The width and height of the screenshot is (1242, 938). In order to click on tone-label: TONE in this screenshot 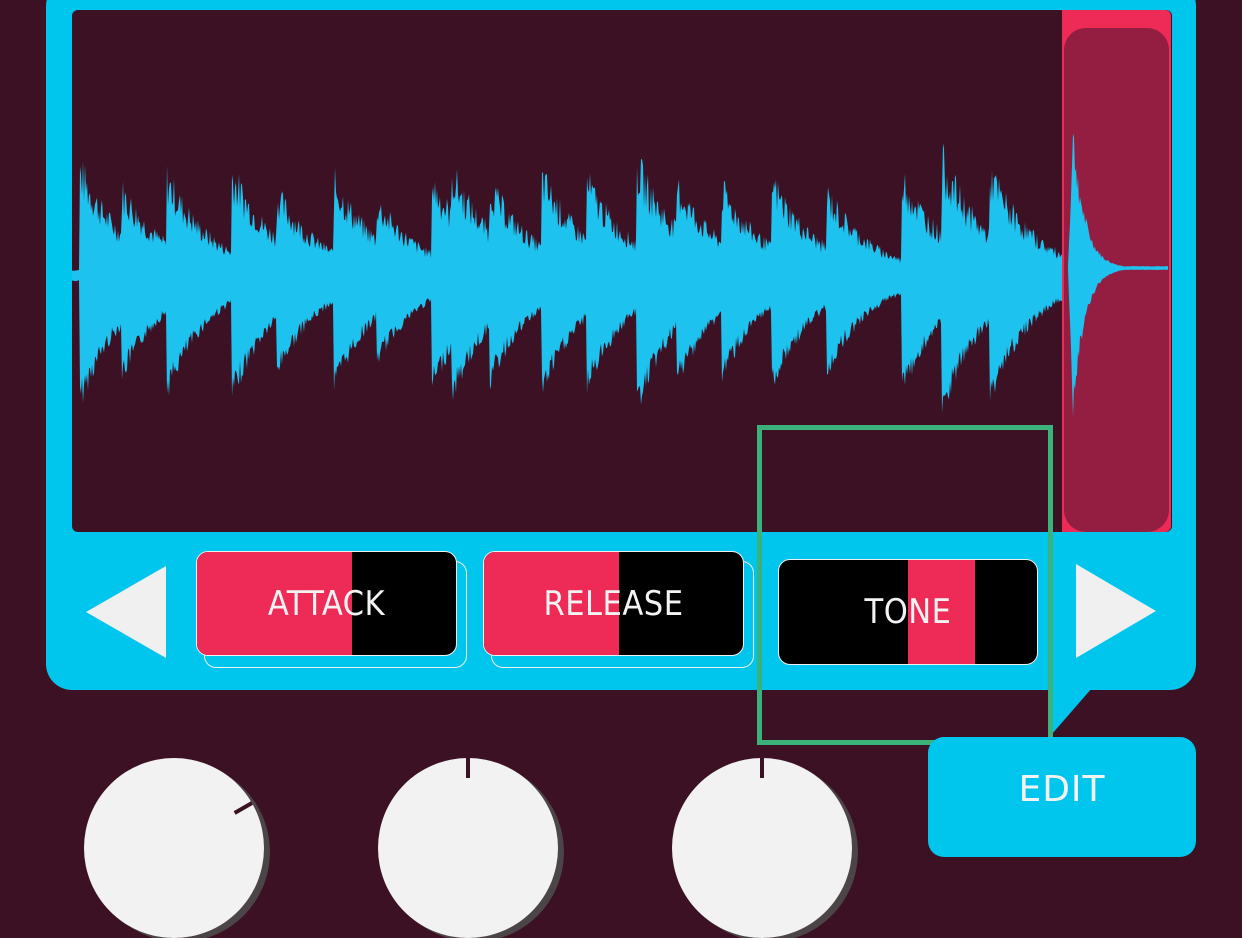, I will do `click(908, 612)`.